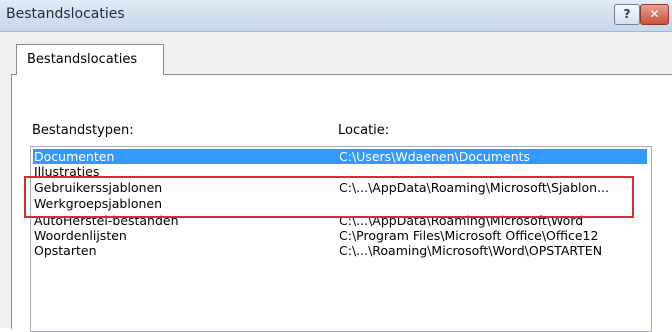 The height and width of the screenshot is (332, 672). Describe the element at coordinates (471, 250) in the screenshot. I see `list-item-location: C:\...\Roaming\Microsoft\Word\OPSTARTEN` at that location.